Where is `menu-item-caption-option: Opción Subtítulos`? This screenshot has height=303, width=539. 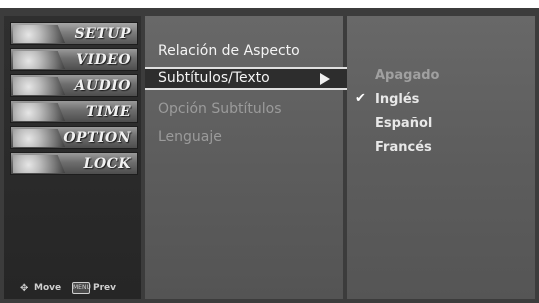
menu-item-caption-option: Opción Subtítulos is located at coordinates (220, 109).